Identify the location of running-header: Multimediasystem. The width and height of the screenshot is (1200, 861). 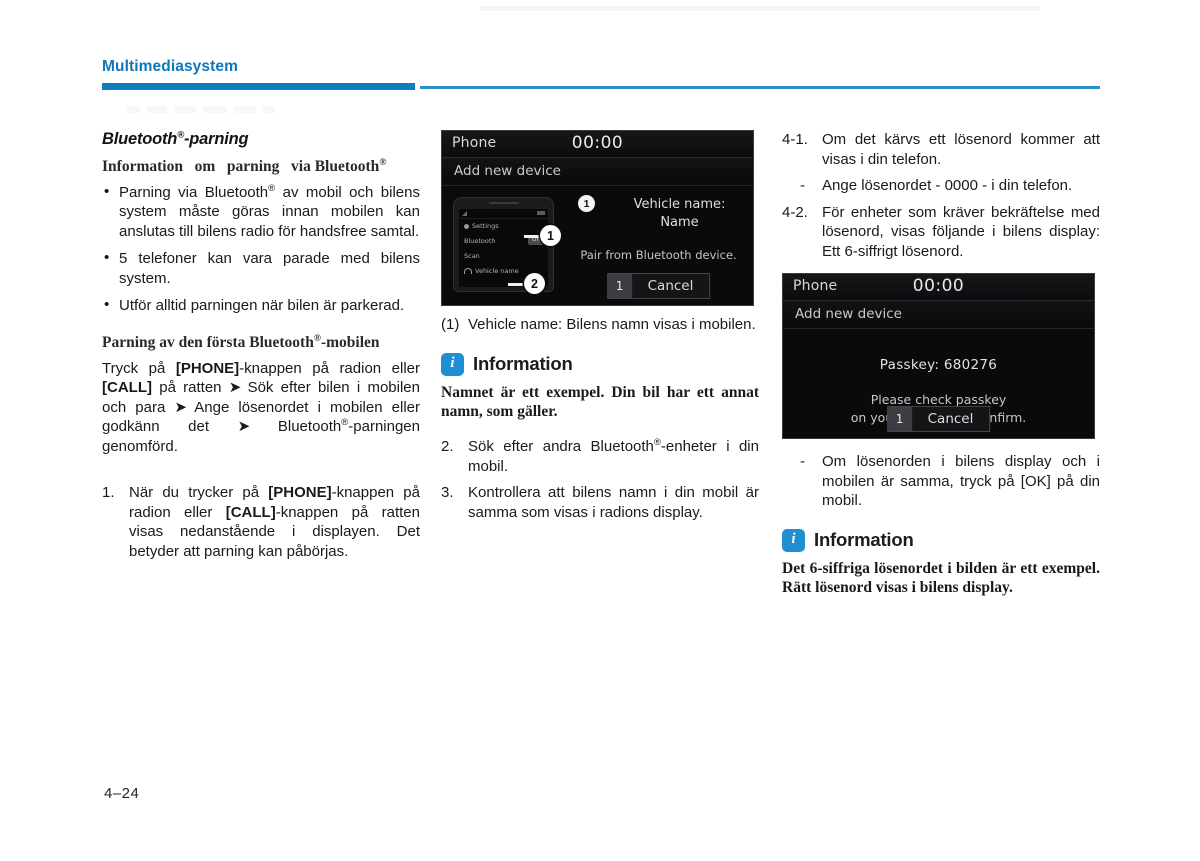
(602, 76).